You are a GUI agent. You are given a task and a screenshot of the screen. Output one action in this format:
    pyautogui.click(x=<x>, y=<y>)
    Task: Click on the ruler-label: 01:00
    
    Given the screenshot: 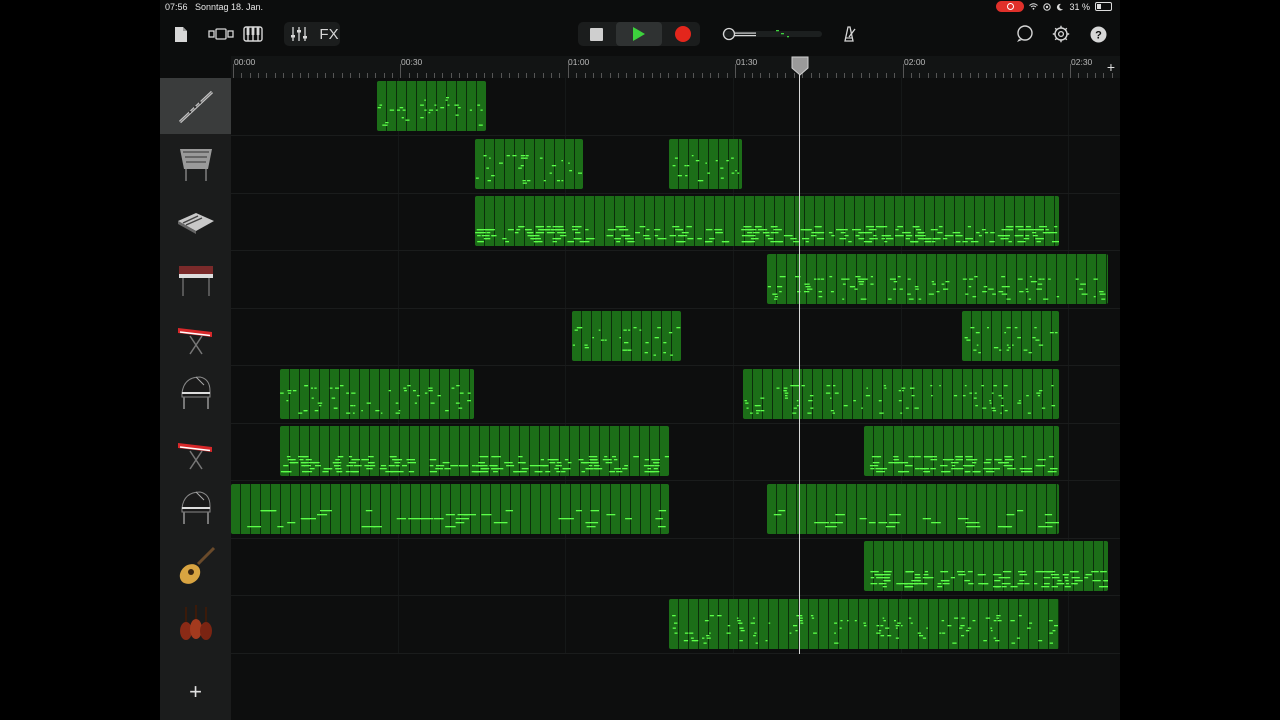 What is the action you would take?
    pyautogui.click(x=579, y=62)
    